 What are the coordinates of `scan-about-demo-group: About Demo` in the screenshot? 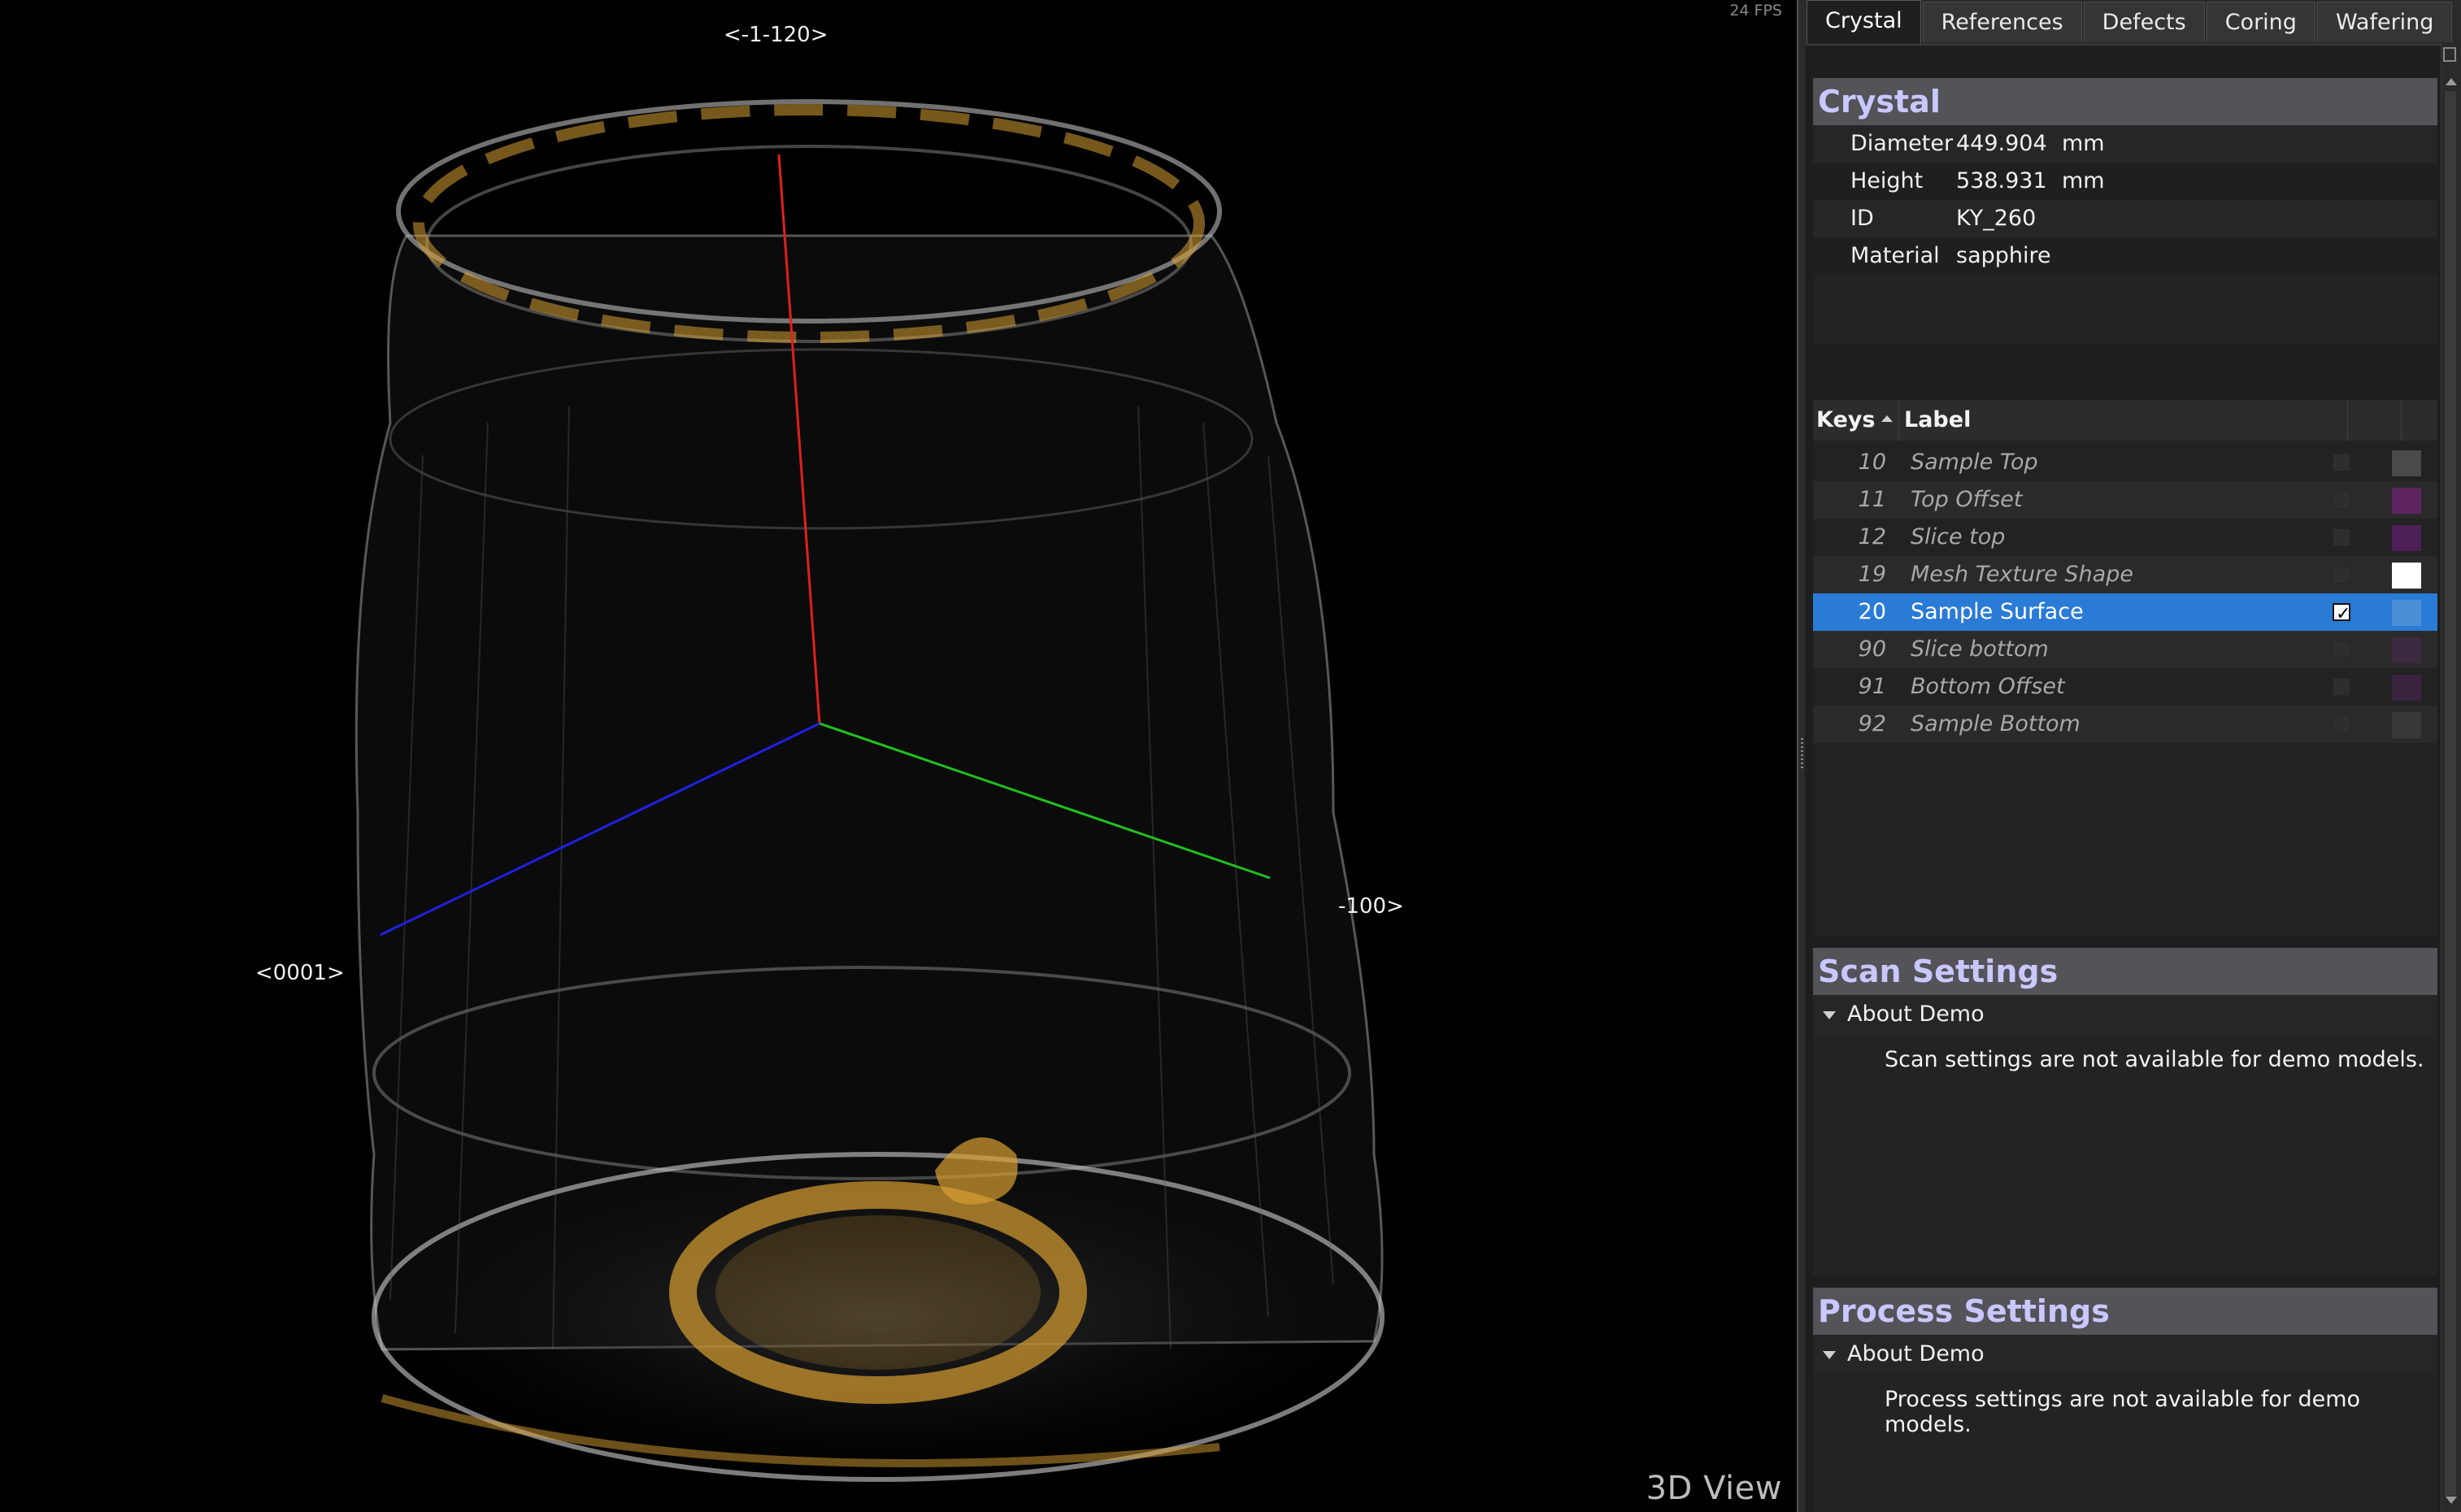 It's located at (2125, 1014).